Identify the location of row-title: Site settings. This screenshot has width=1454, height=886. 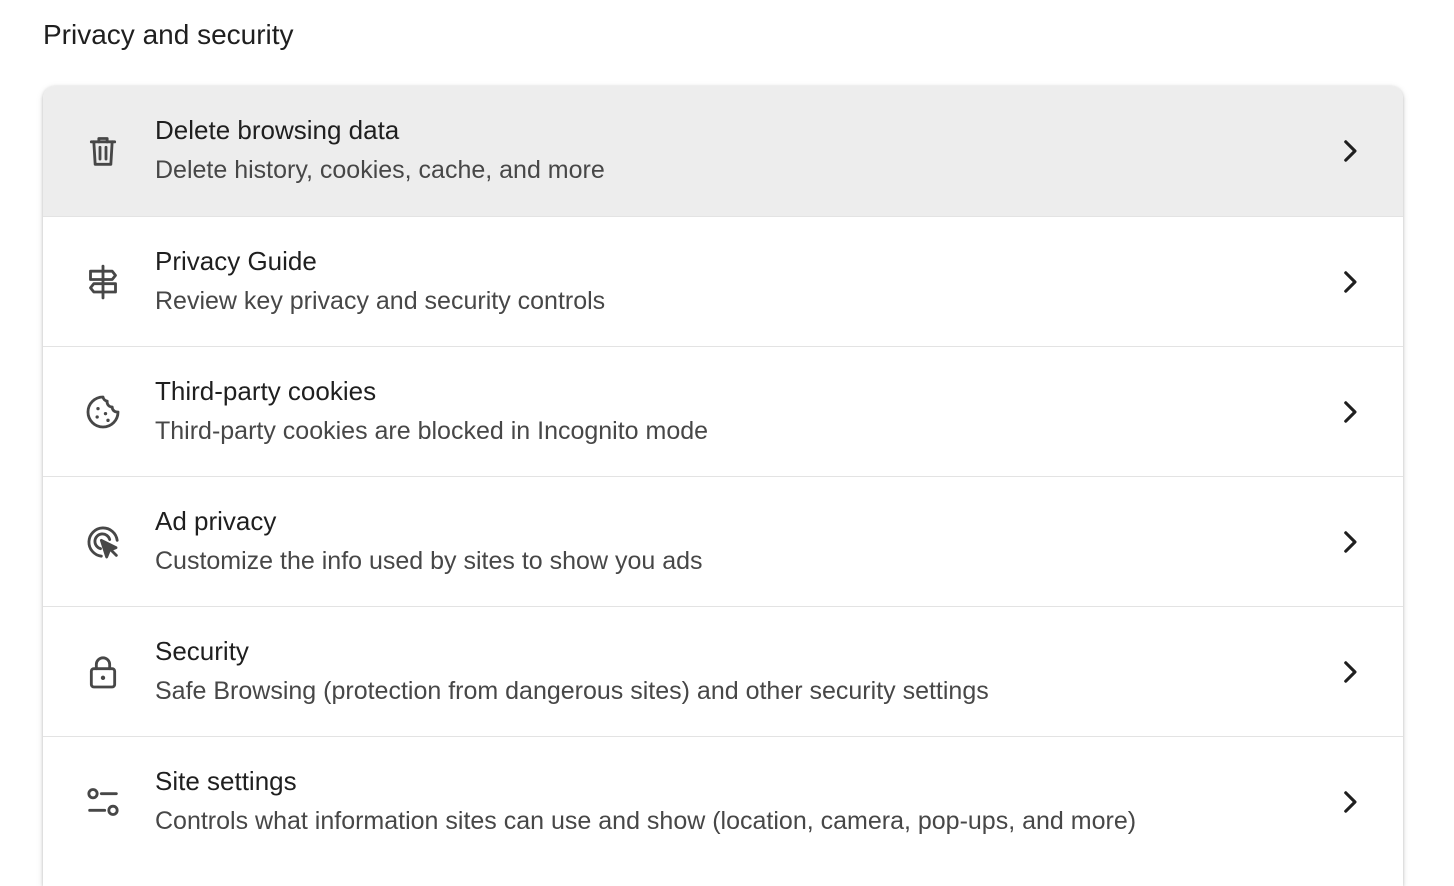
(226, 781).